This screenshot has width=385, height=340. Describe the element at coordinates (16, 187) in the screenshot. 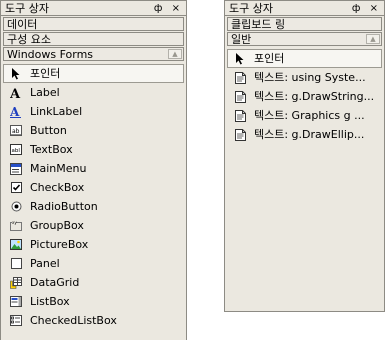

I see `checkbox-icon` at that location.